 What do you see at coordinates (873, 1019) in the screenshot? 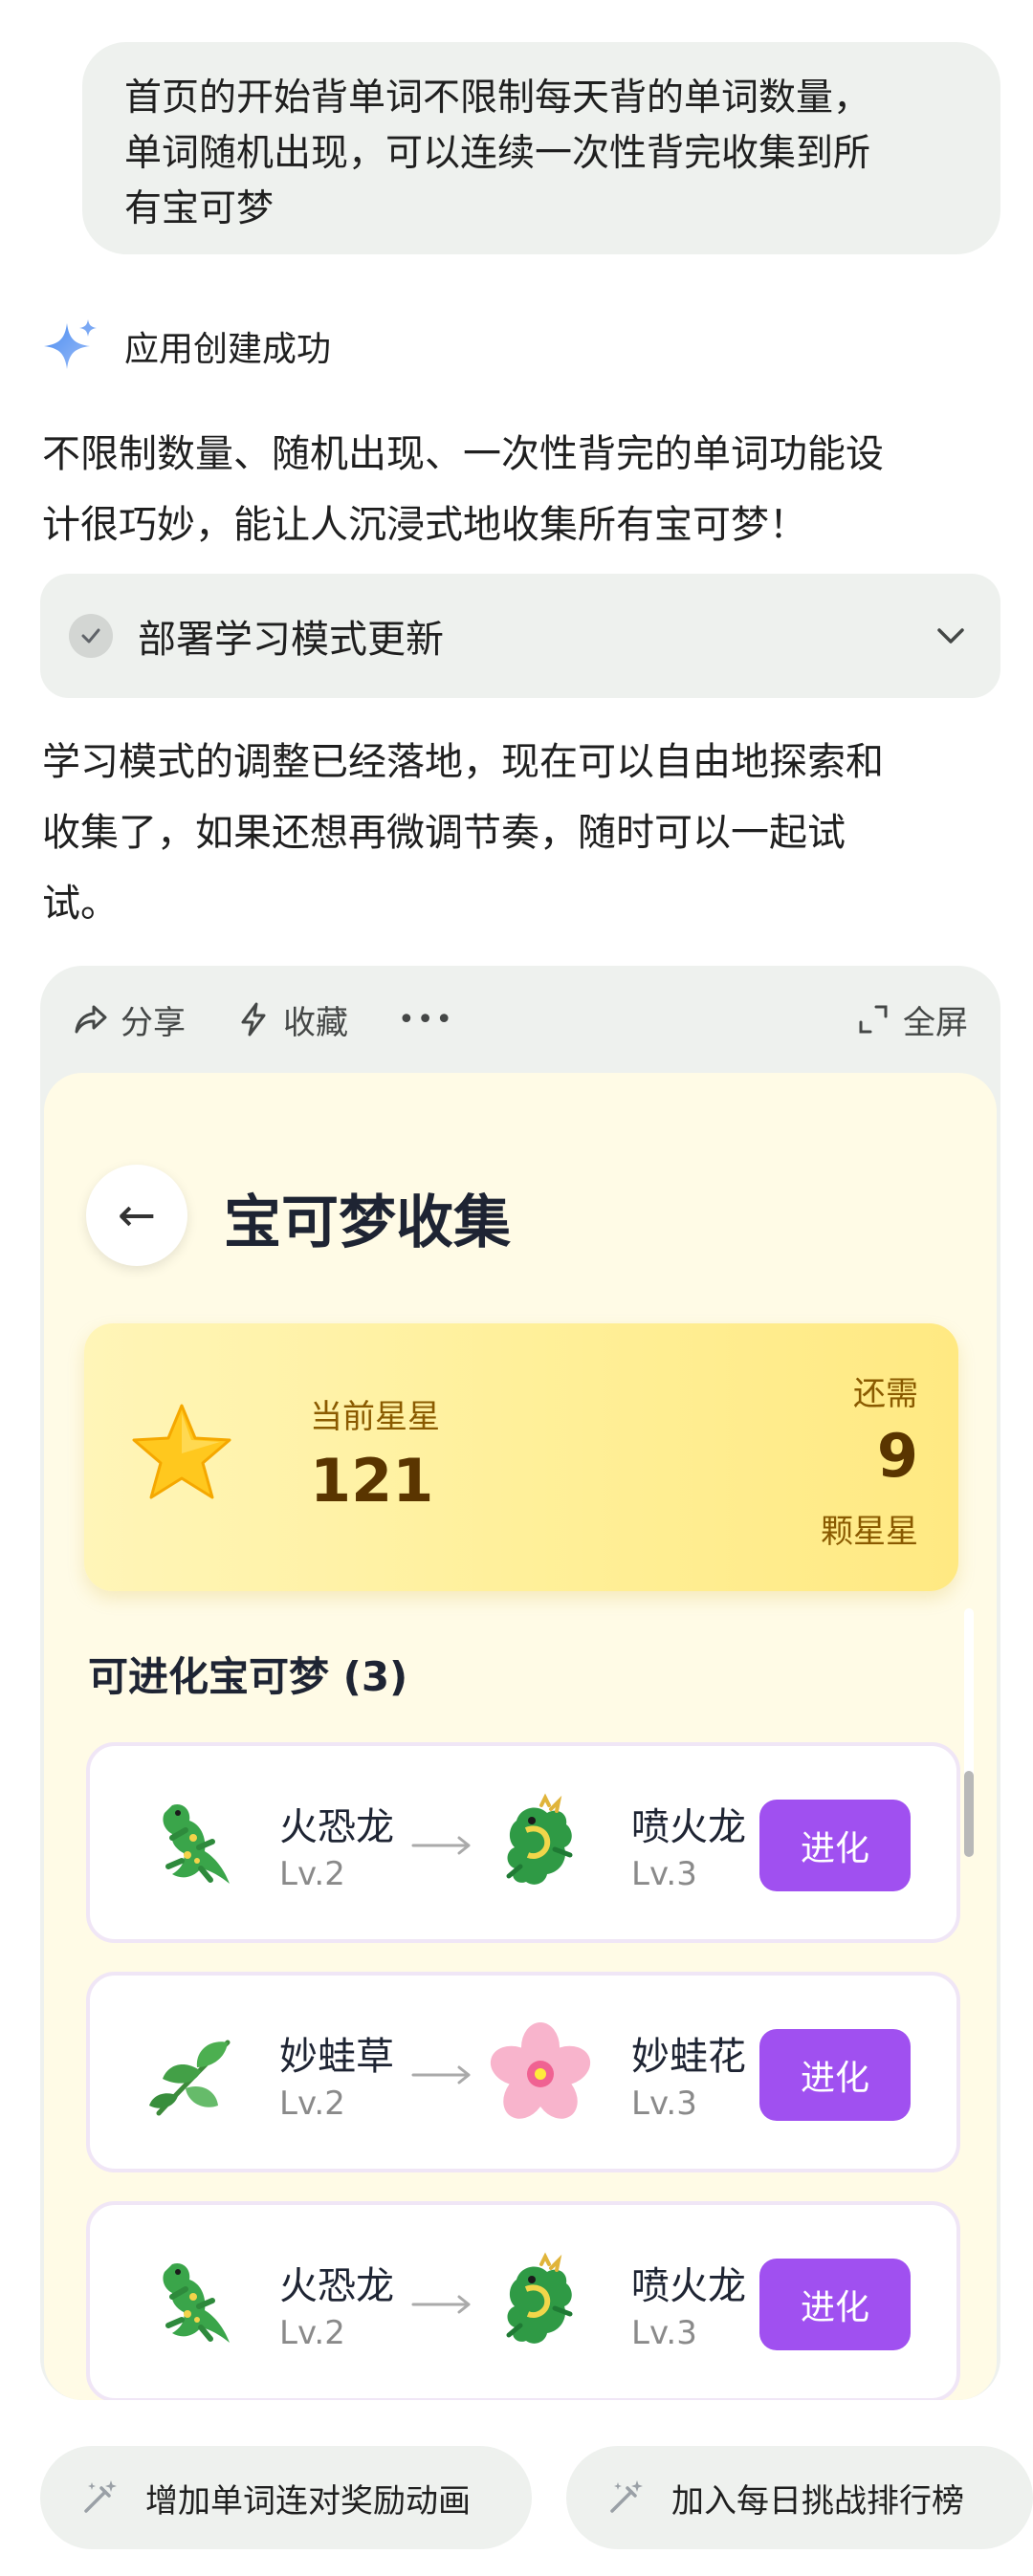
I see `expand-icon` at bounding box center [873, 1019].